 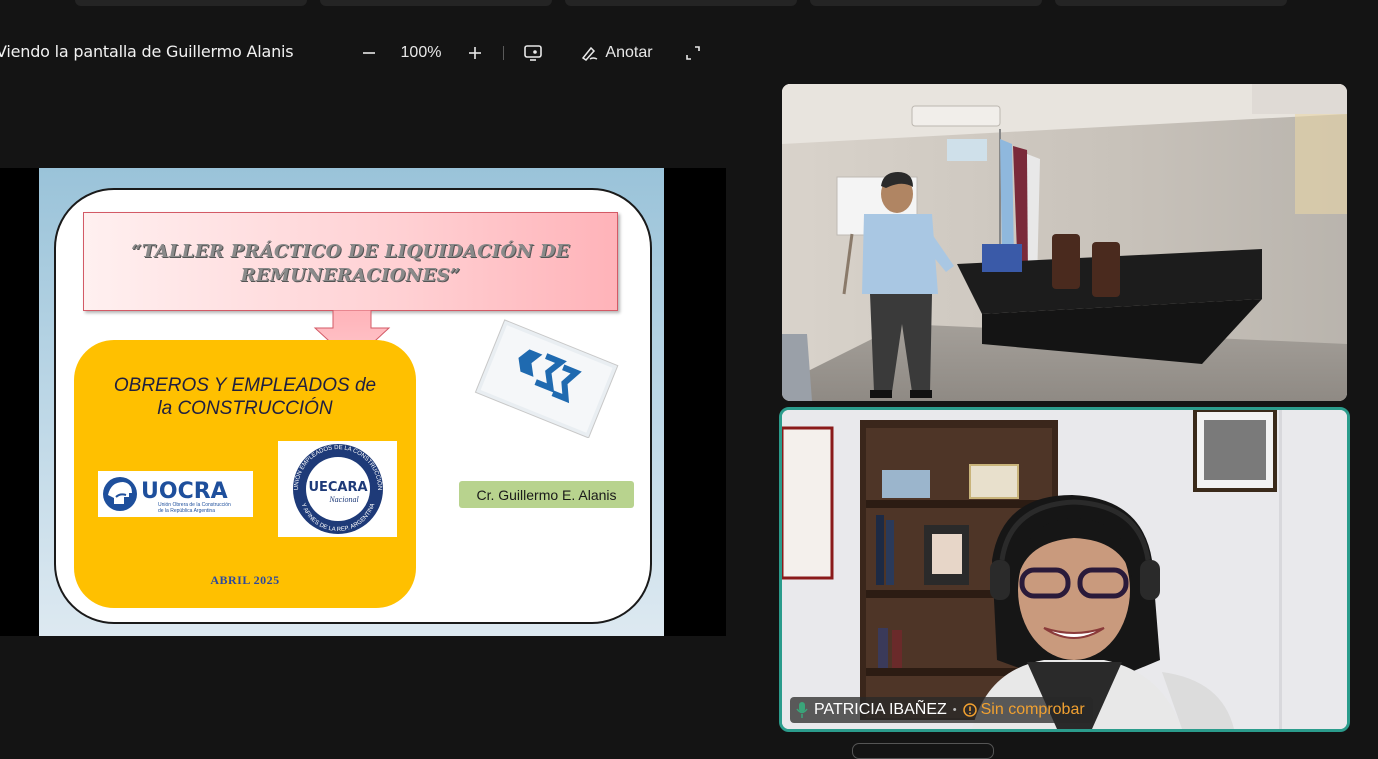 I want to click on uecara-name: UECARA, so click(x=337, y=487).